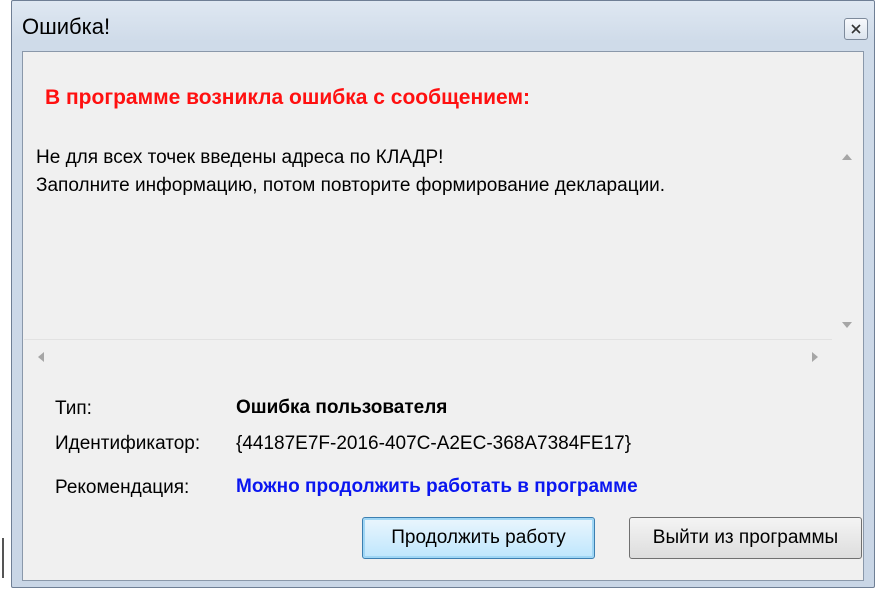  What do you see at coordinates (428, 356) in the screenshot?
I see `horizontal-scrollbar` at bounding box center [428, 356].